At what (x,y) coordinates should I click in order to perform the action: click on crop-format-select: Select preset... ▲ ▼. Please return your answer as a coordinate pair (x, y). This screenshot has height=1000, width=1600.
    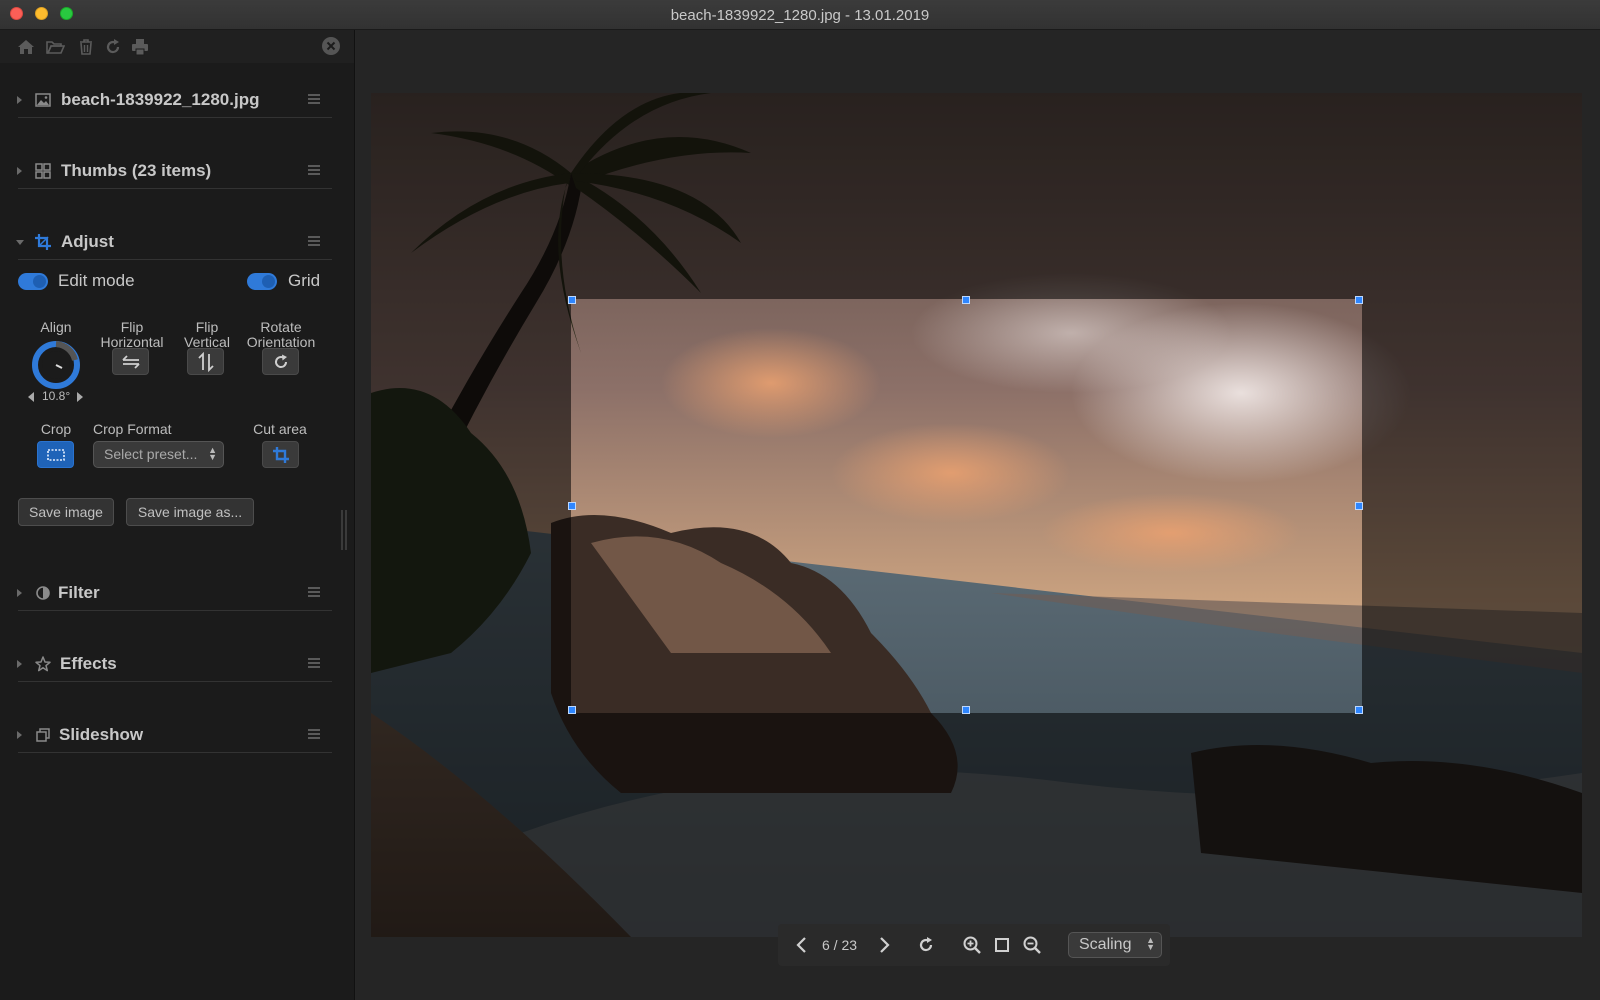
    Looking at the image, I should click on (158, 454).